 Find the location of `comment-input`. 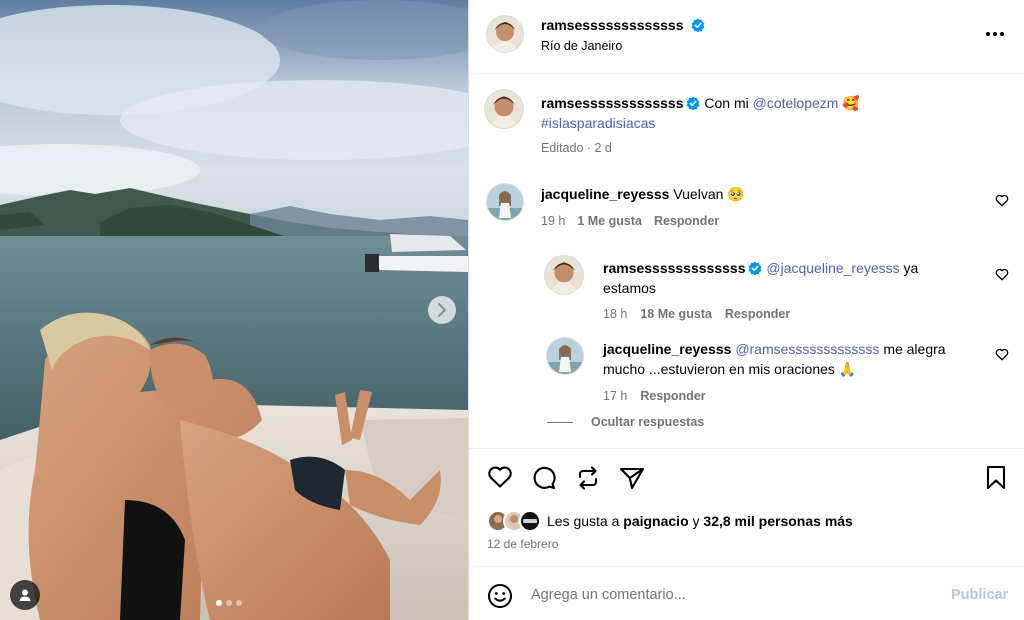

comment-input is located at coordinates (731, 595).